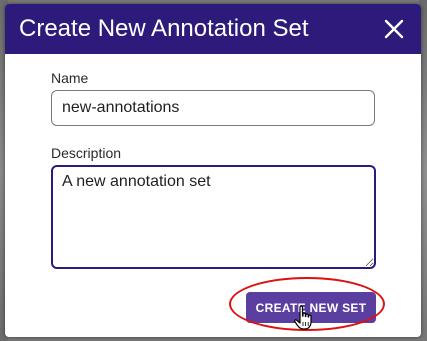 The width and height of the screenshot is (427, 341). I want to click on name-input, so click(213, 108).